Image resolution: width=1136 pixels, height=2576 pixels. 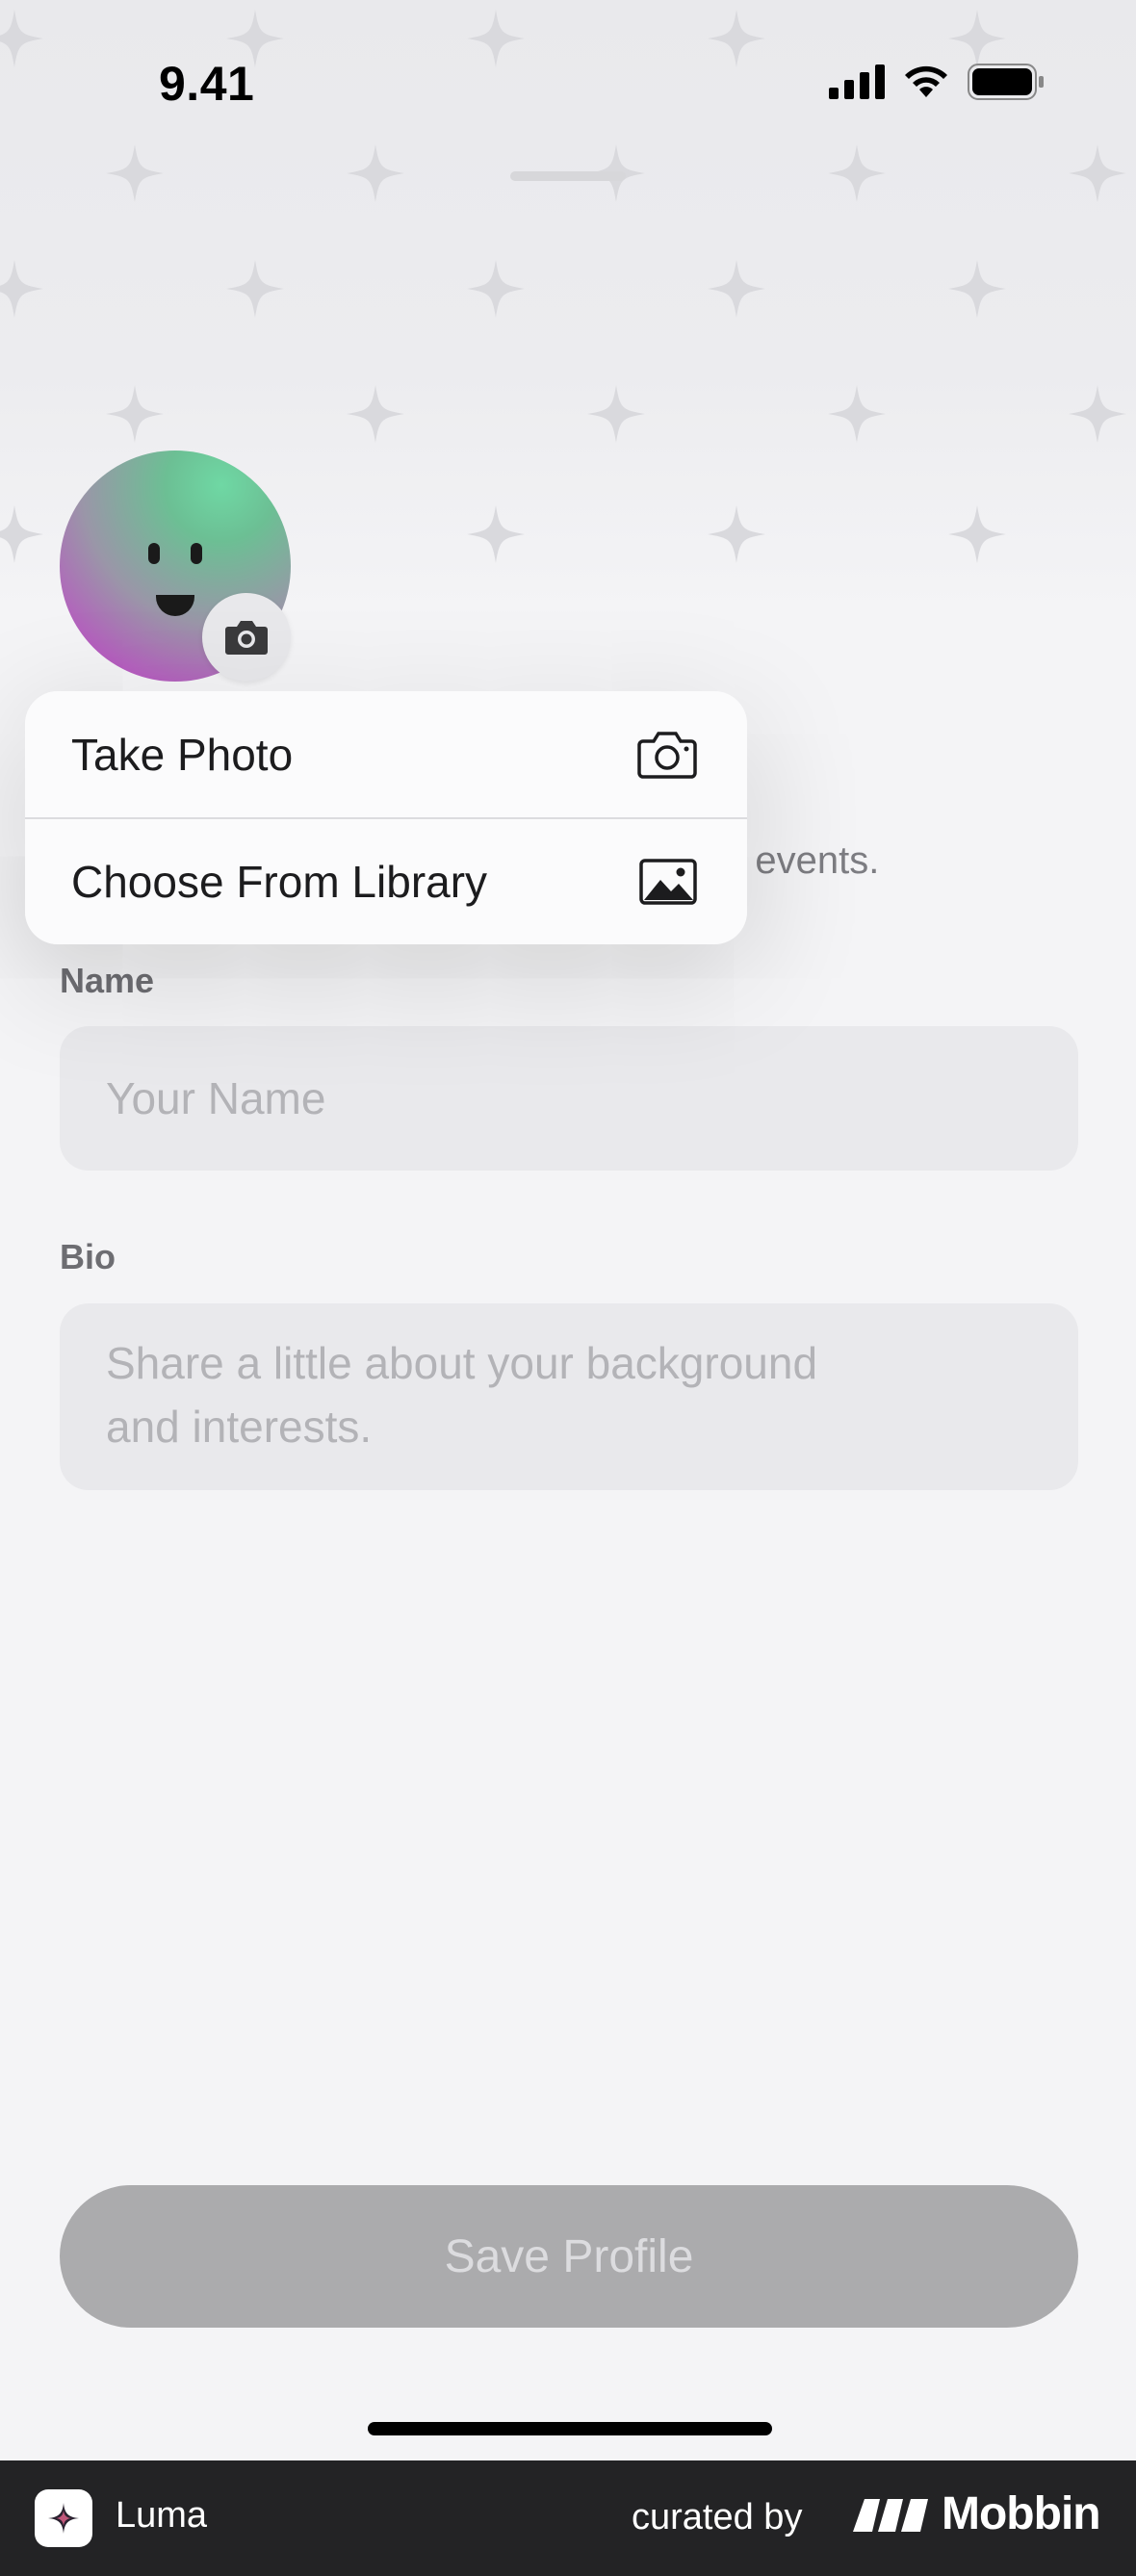 I want to click on name-placeholder: Your Name, so click(x=216, y=1098).